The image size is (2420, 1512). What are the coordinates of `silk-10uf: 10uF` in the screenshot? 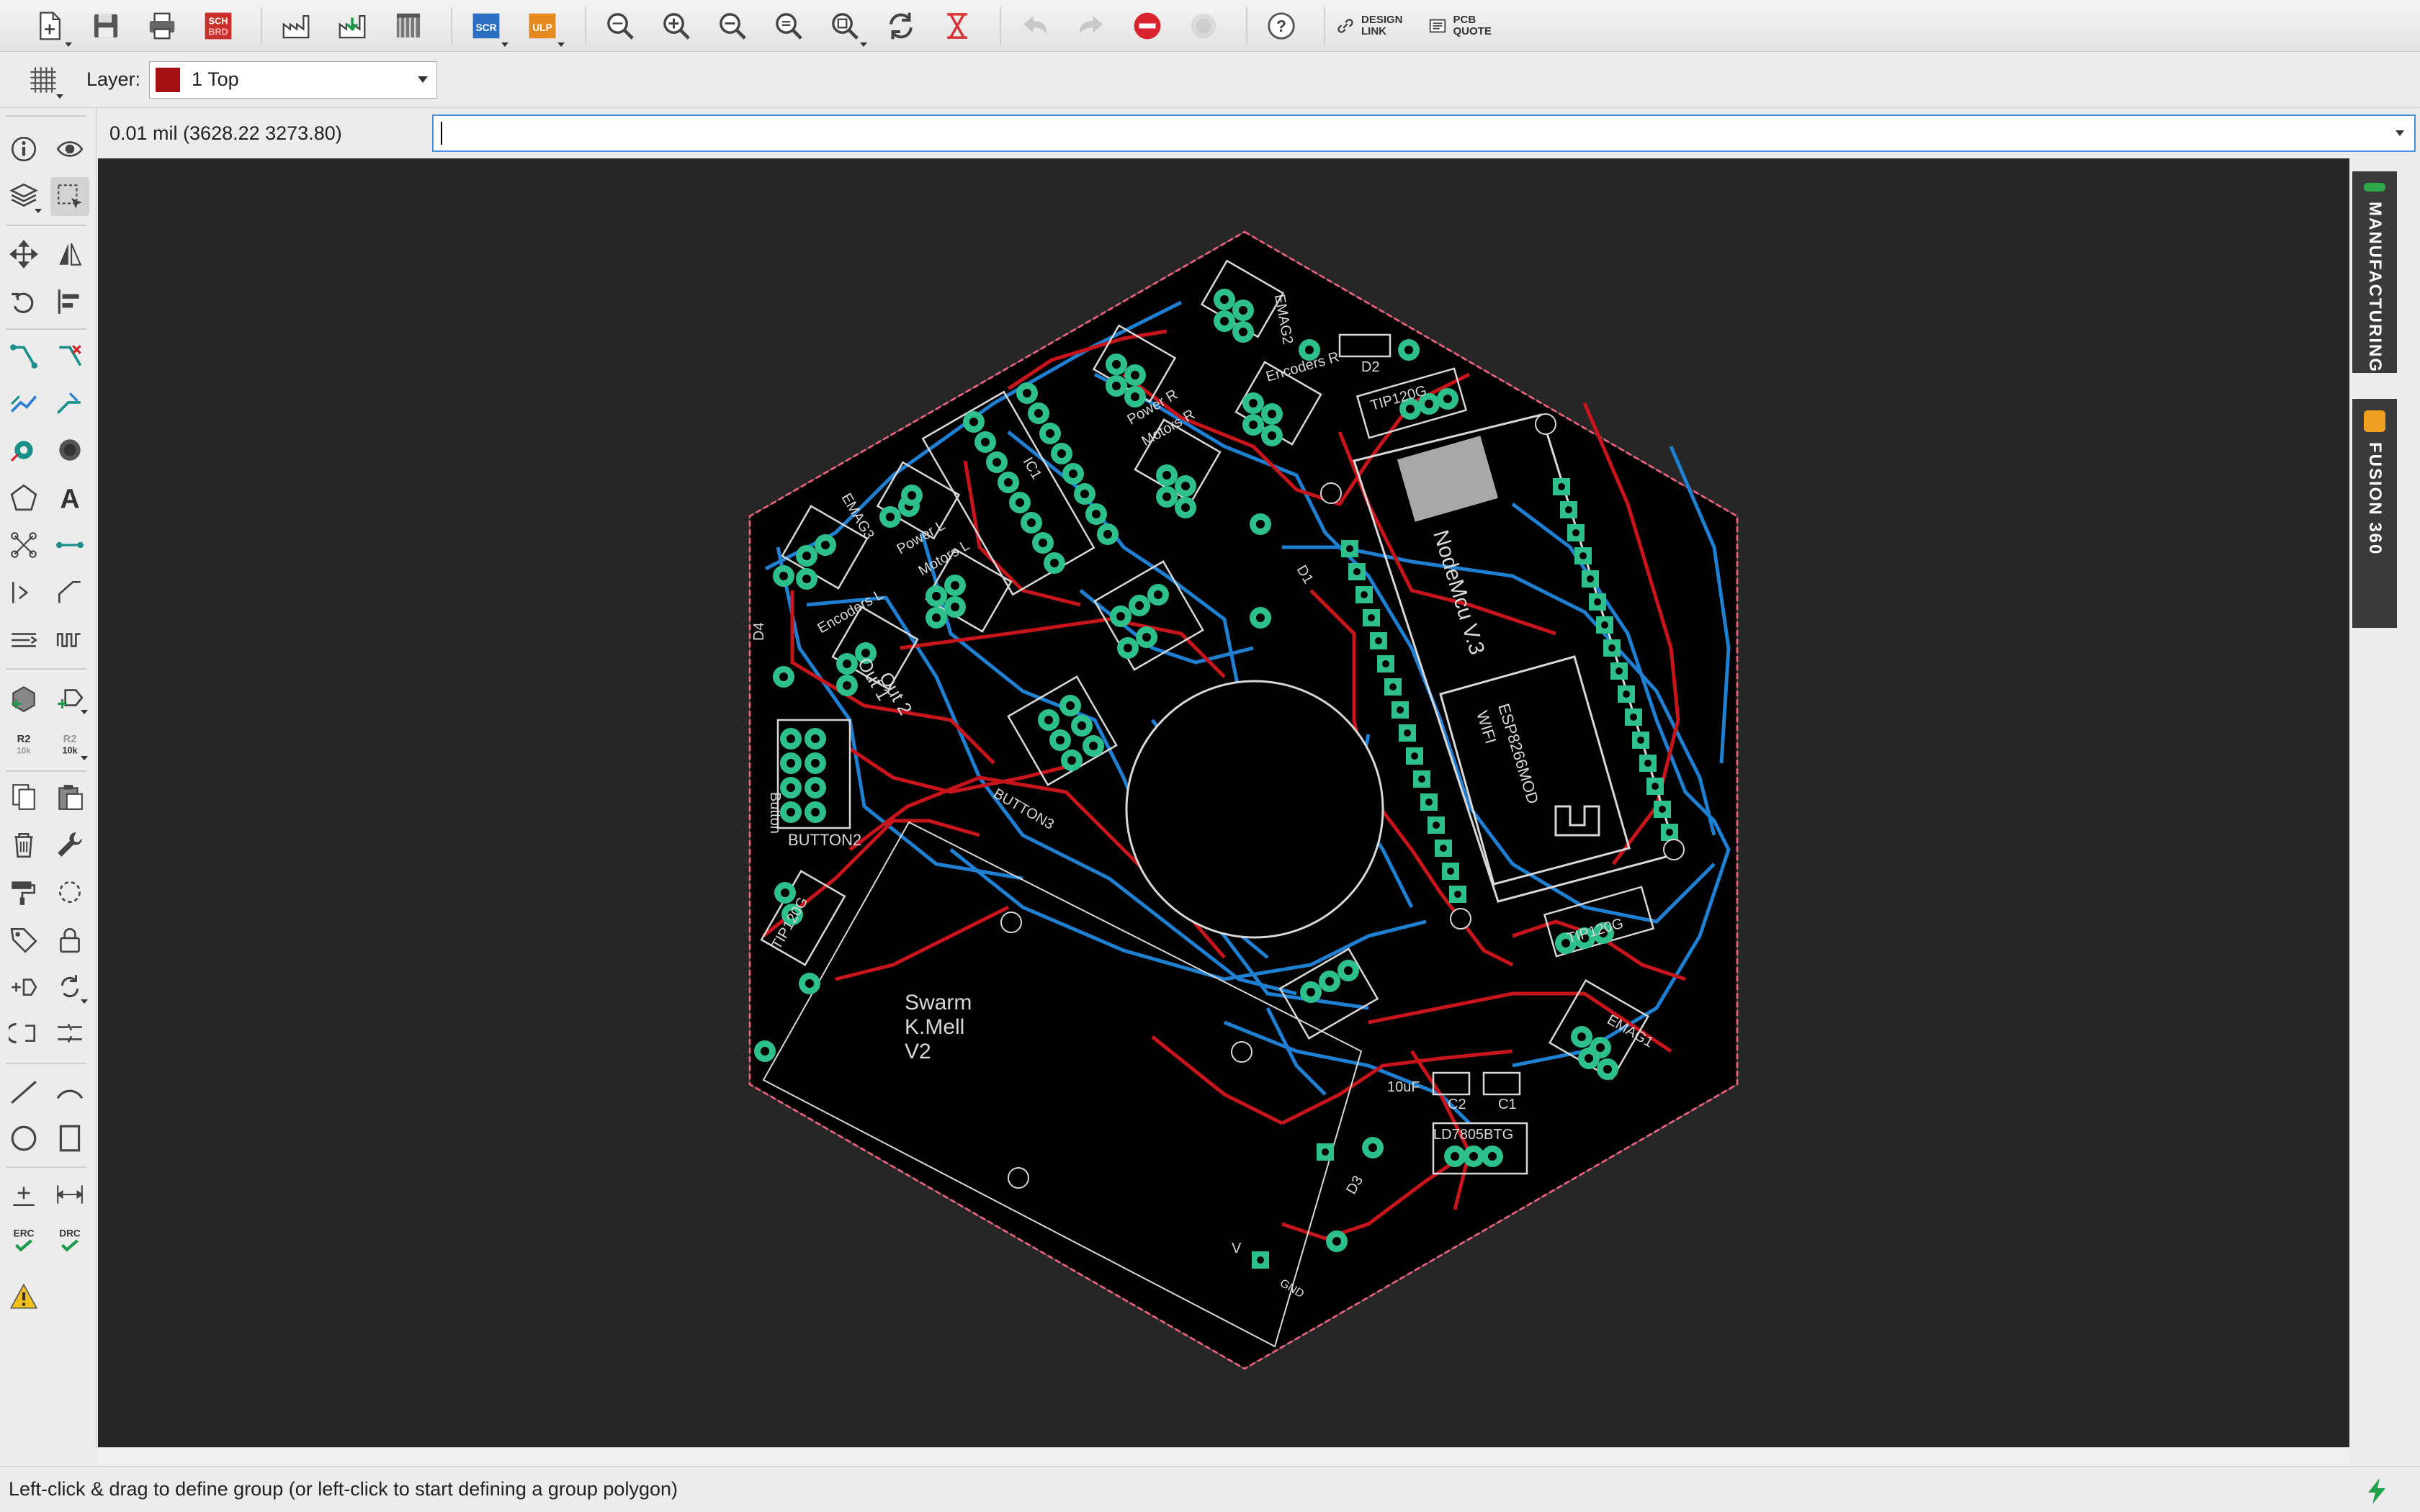 It's located at (1403, 1087).